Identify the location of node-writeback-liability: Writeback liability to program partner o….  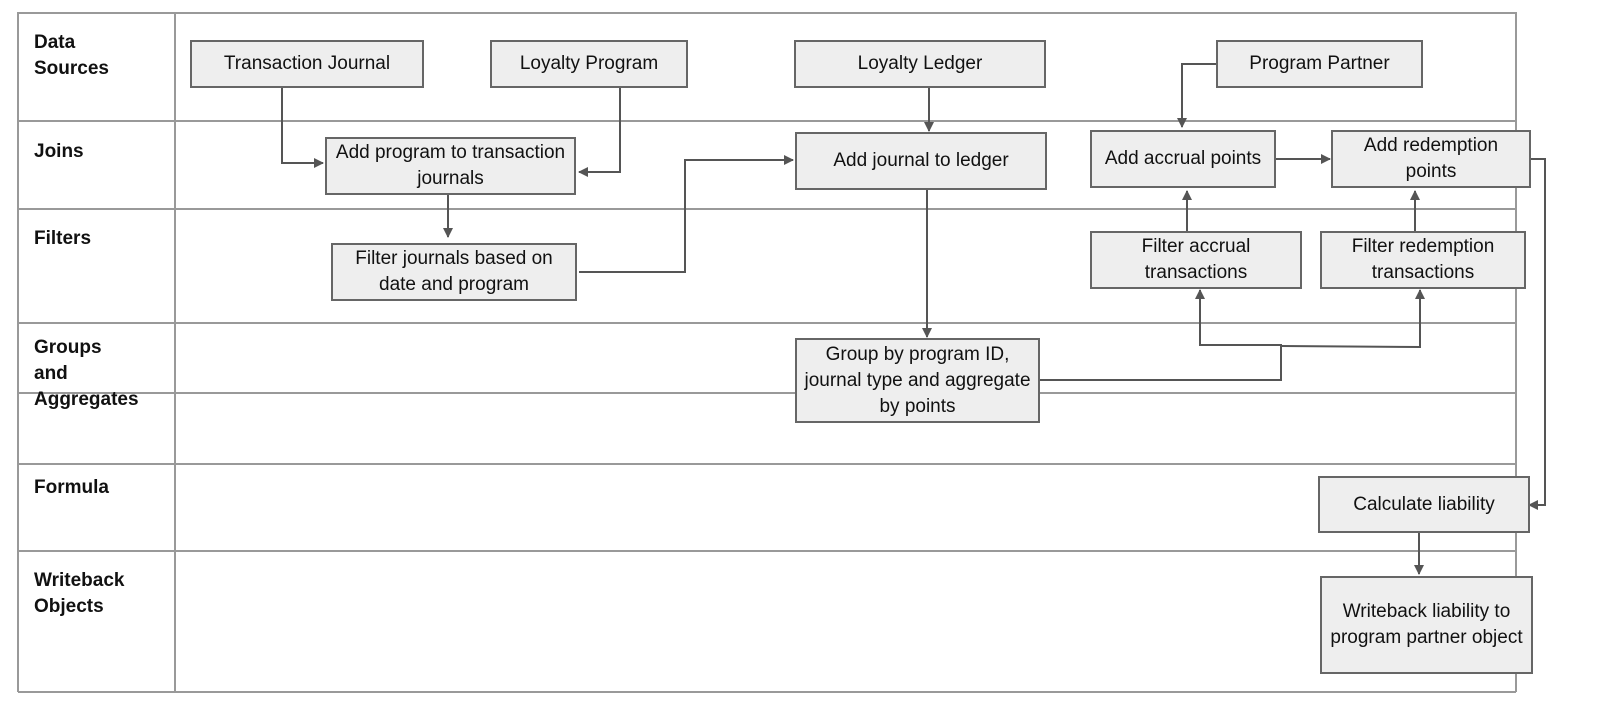
(1426, 625).